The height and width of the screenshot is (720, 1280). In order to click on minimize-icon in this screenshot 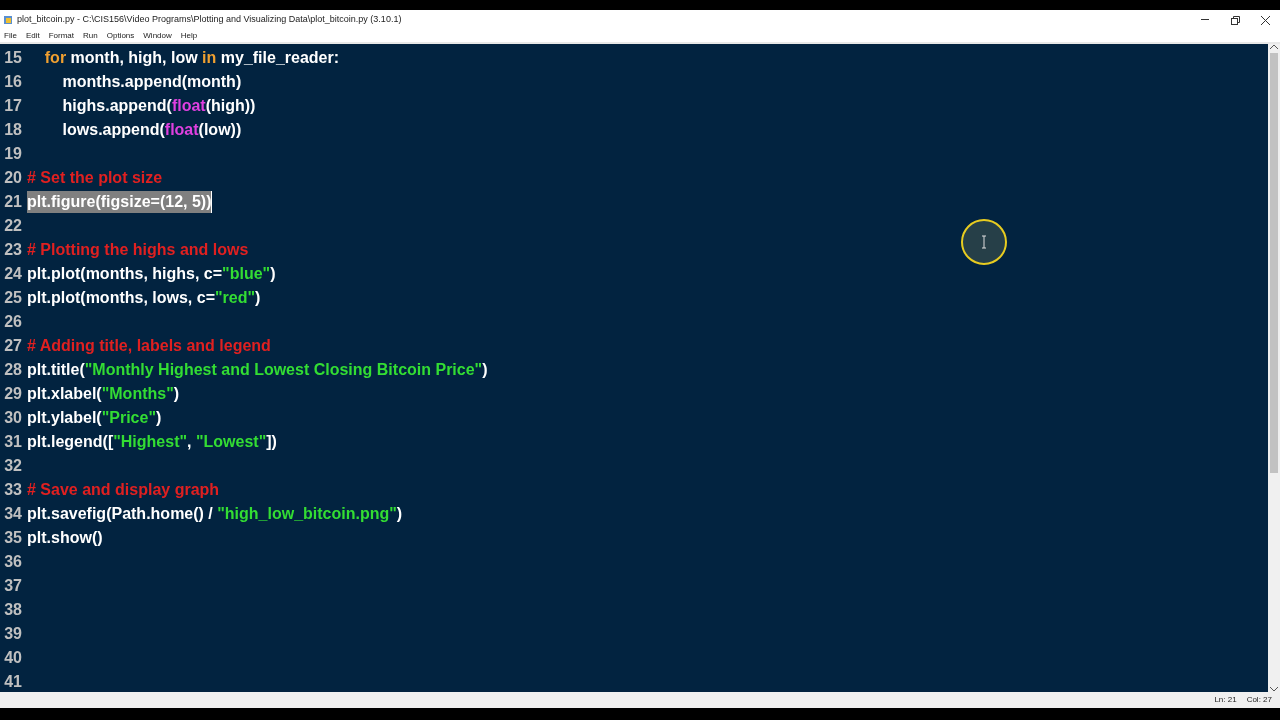, I will do `click(1205, 20)`.